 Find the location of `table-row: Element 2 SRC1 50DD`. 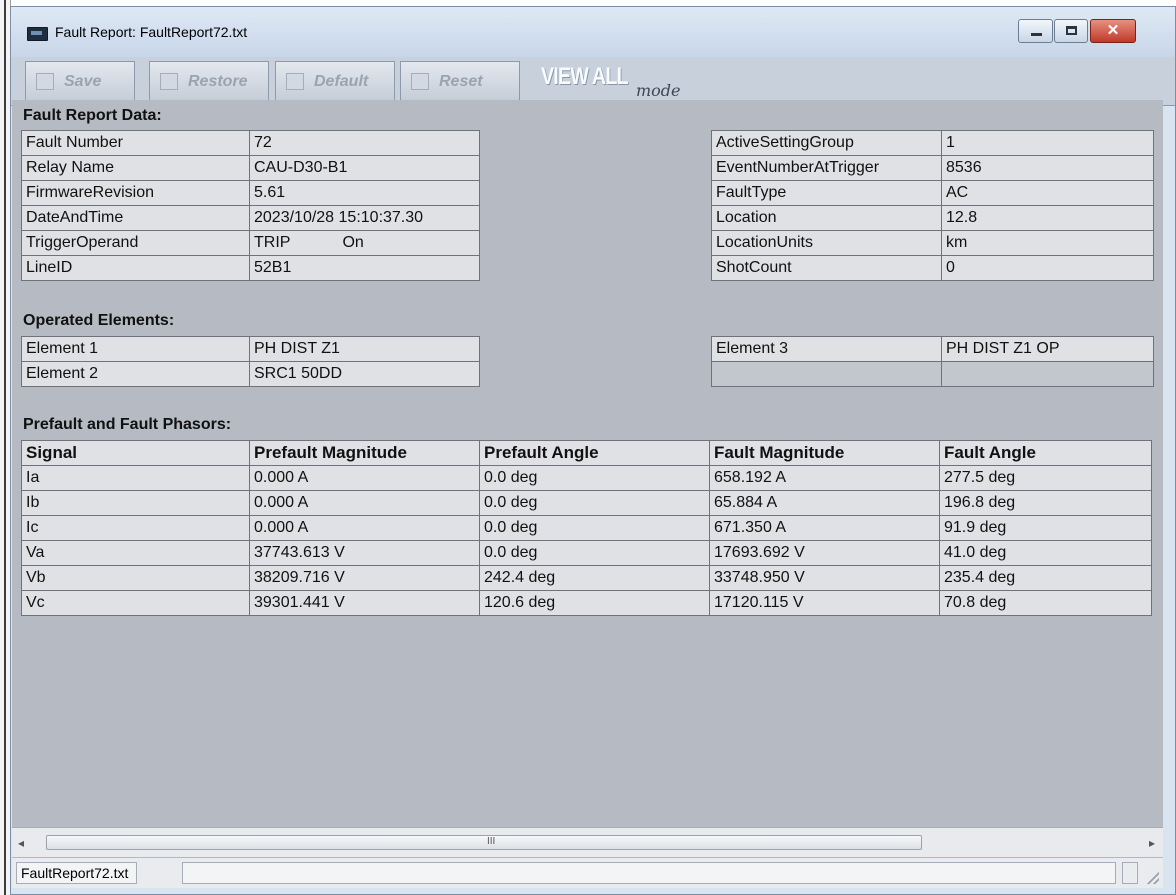

table-row: Element 2 SRC1 50DD is located at coordinates (250, 374).